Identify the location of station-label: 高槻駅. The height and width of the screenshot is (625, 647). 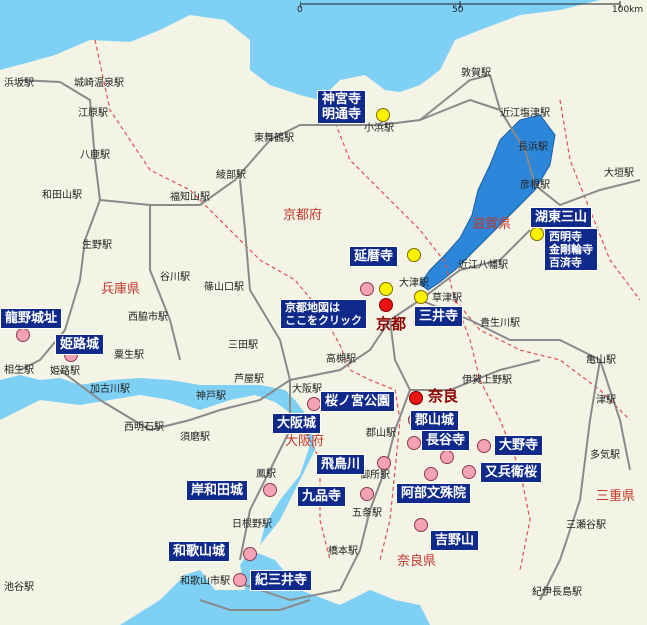
(341, 359).